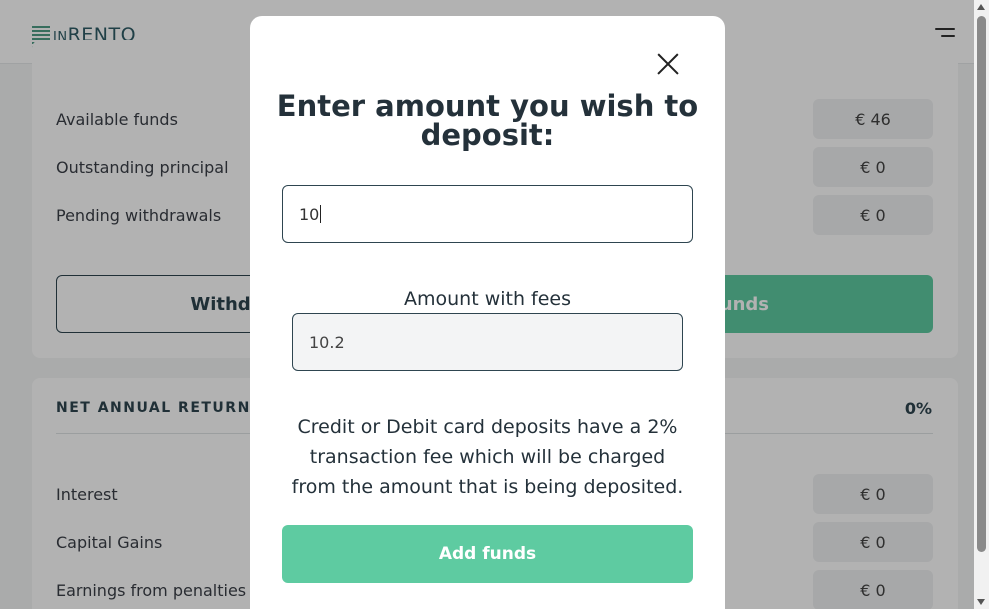 This screenshot has width=989, height=609. What do you see at coordinates (981, 284) in the screenshot?
I see `scrollbar-thumb` at bounding box center [981, 284].